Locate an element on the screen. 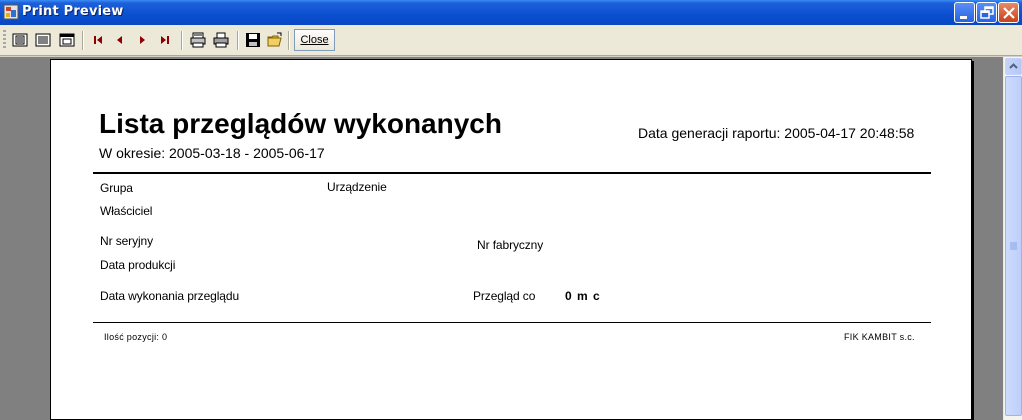  window-title: Print Preview is located at coordinates (73, 11).